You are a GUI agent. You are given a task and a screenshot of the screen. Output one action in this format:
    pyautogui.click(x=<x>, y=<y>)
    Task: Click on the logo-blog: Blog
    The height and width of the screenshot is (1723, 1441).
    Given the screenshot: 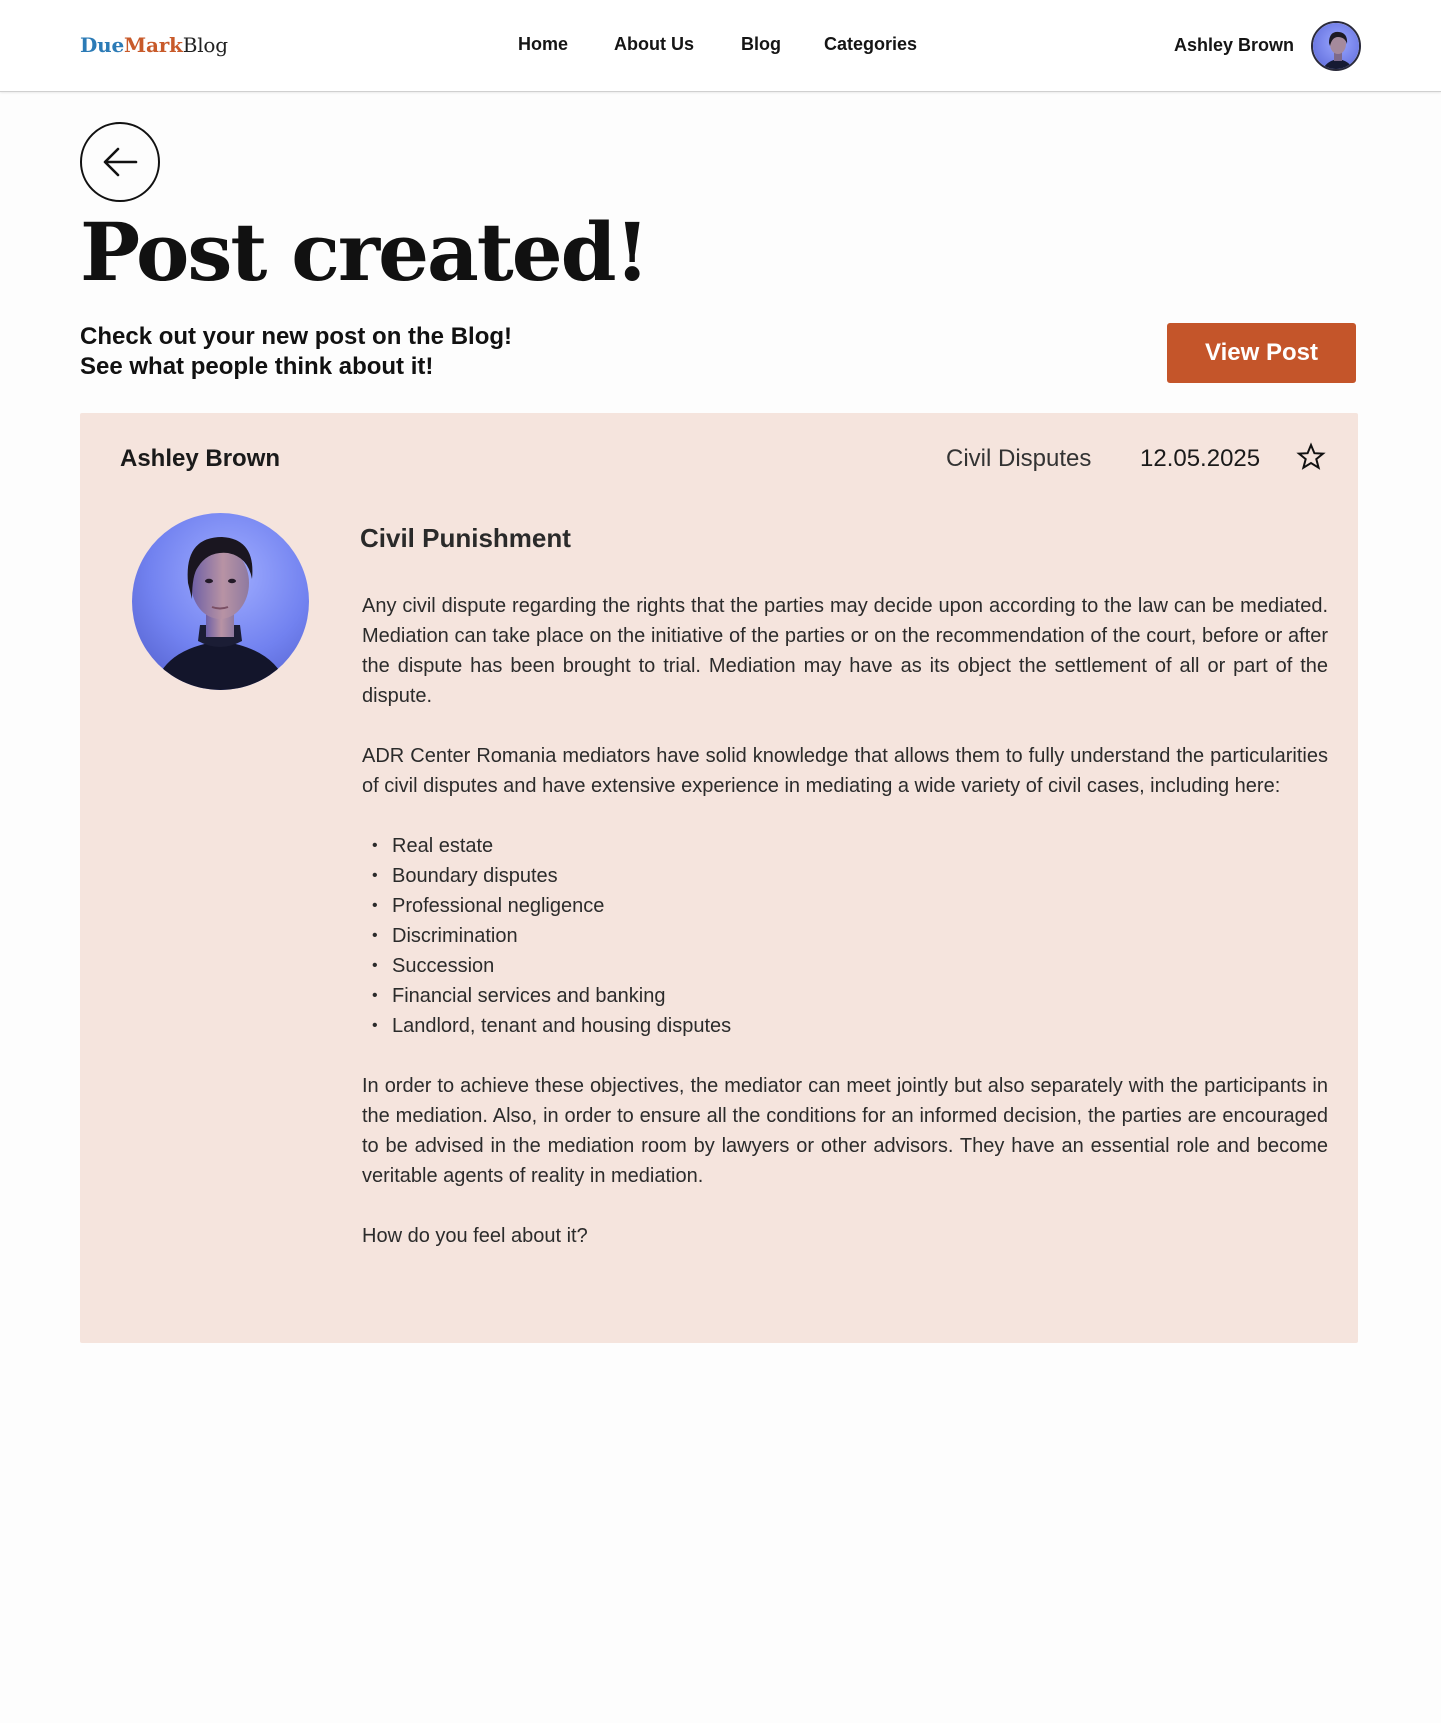 What is the action you would take?
    pyautogui.click(x=205, y=45)
    